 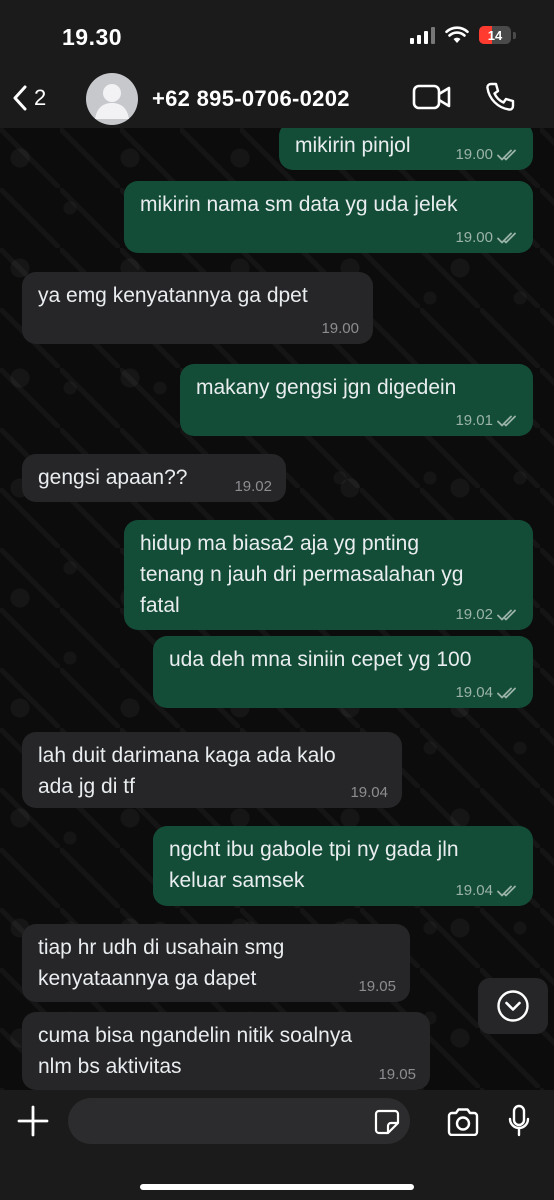 I want to click on home-indicator, so click(x=277, y=1187).